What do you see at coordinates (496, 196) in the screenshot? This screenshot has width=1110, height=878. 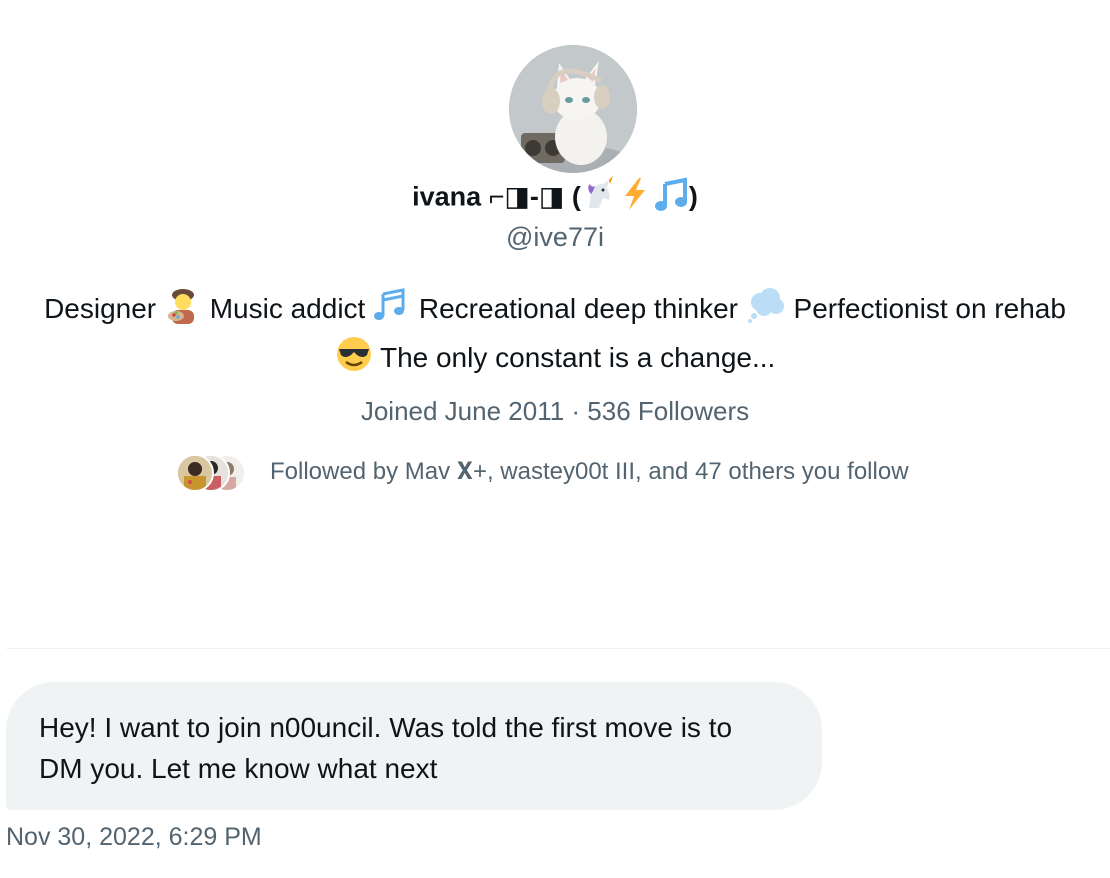 I see `display-name-text: ivana ⌐◨-◨ (` at bounding box center [496, 196].